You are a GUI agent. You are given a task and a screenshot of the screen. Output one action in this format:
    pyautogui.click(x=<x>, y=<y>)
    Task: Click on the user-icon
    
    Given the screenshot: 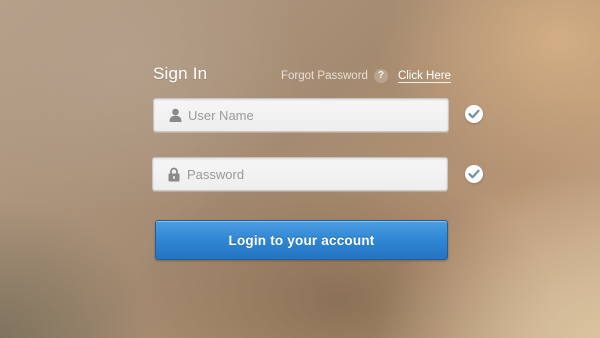 What is the action you would take?
    pyautogui.click(x=175, y=115)
    